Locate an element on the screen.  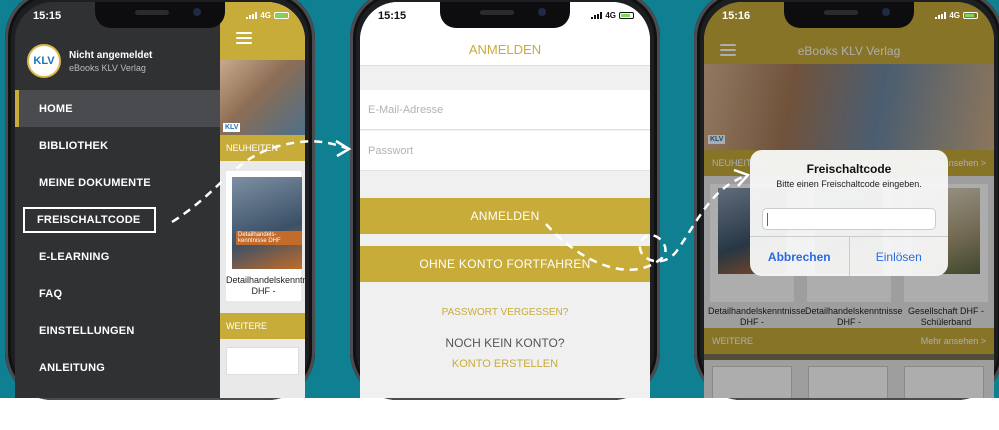
menu-item-label: MEINE DOKUMENTE is located at coordinates (95, 182).